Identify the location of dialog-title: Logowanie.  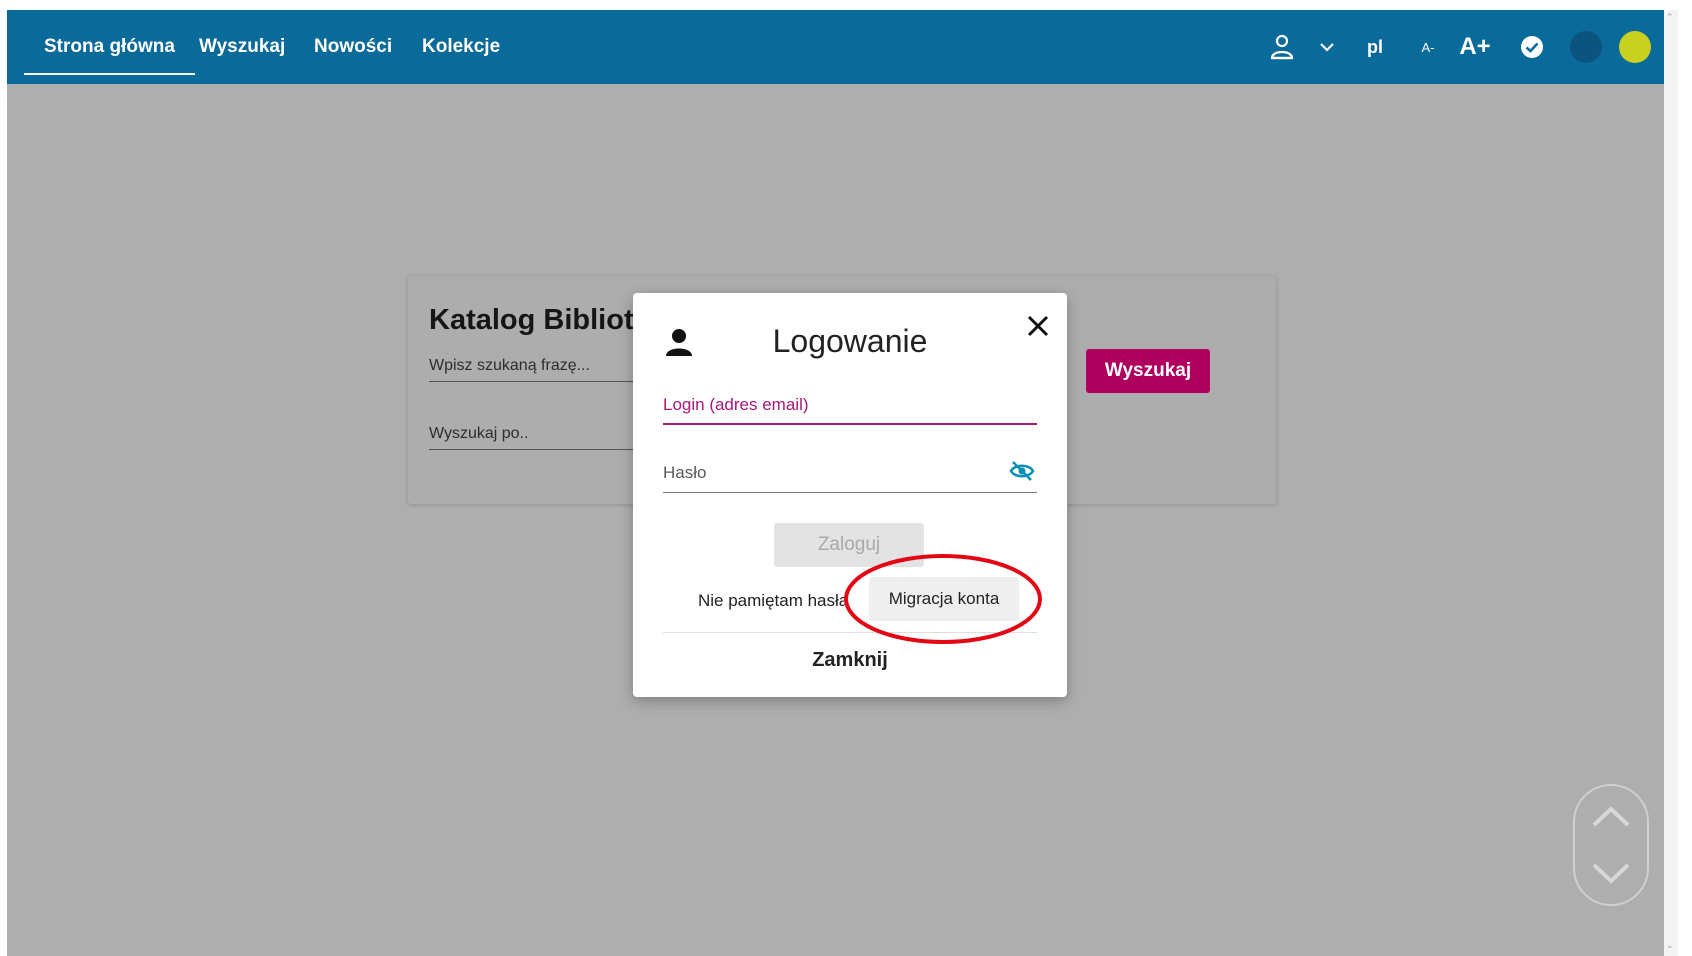
(850, 341).